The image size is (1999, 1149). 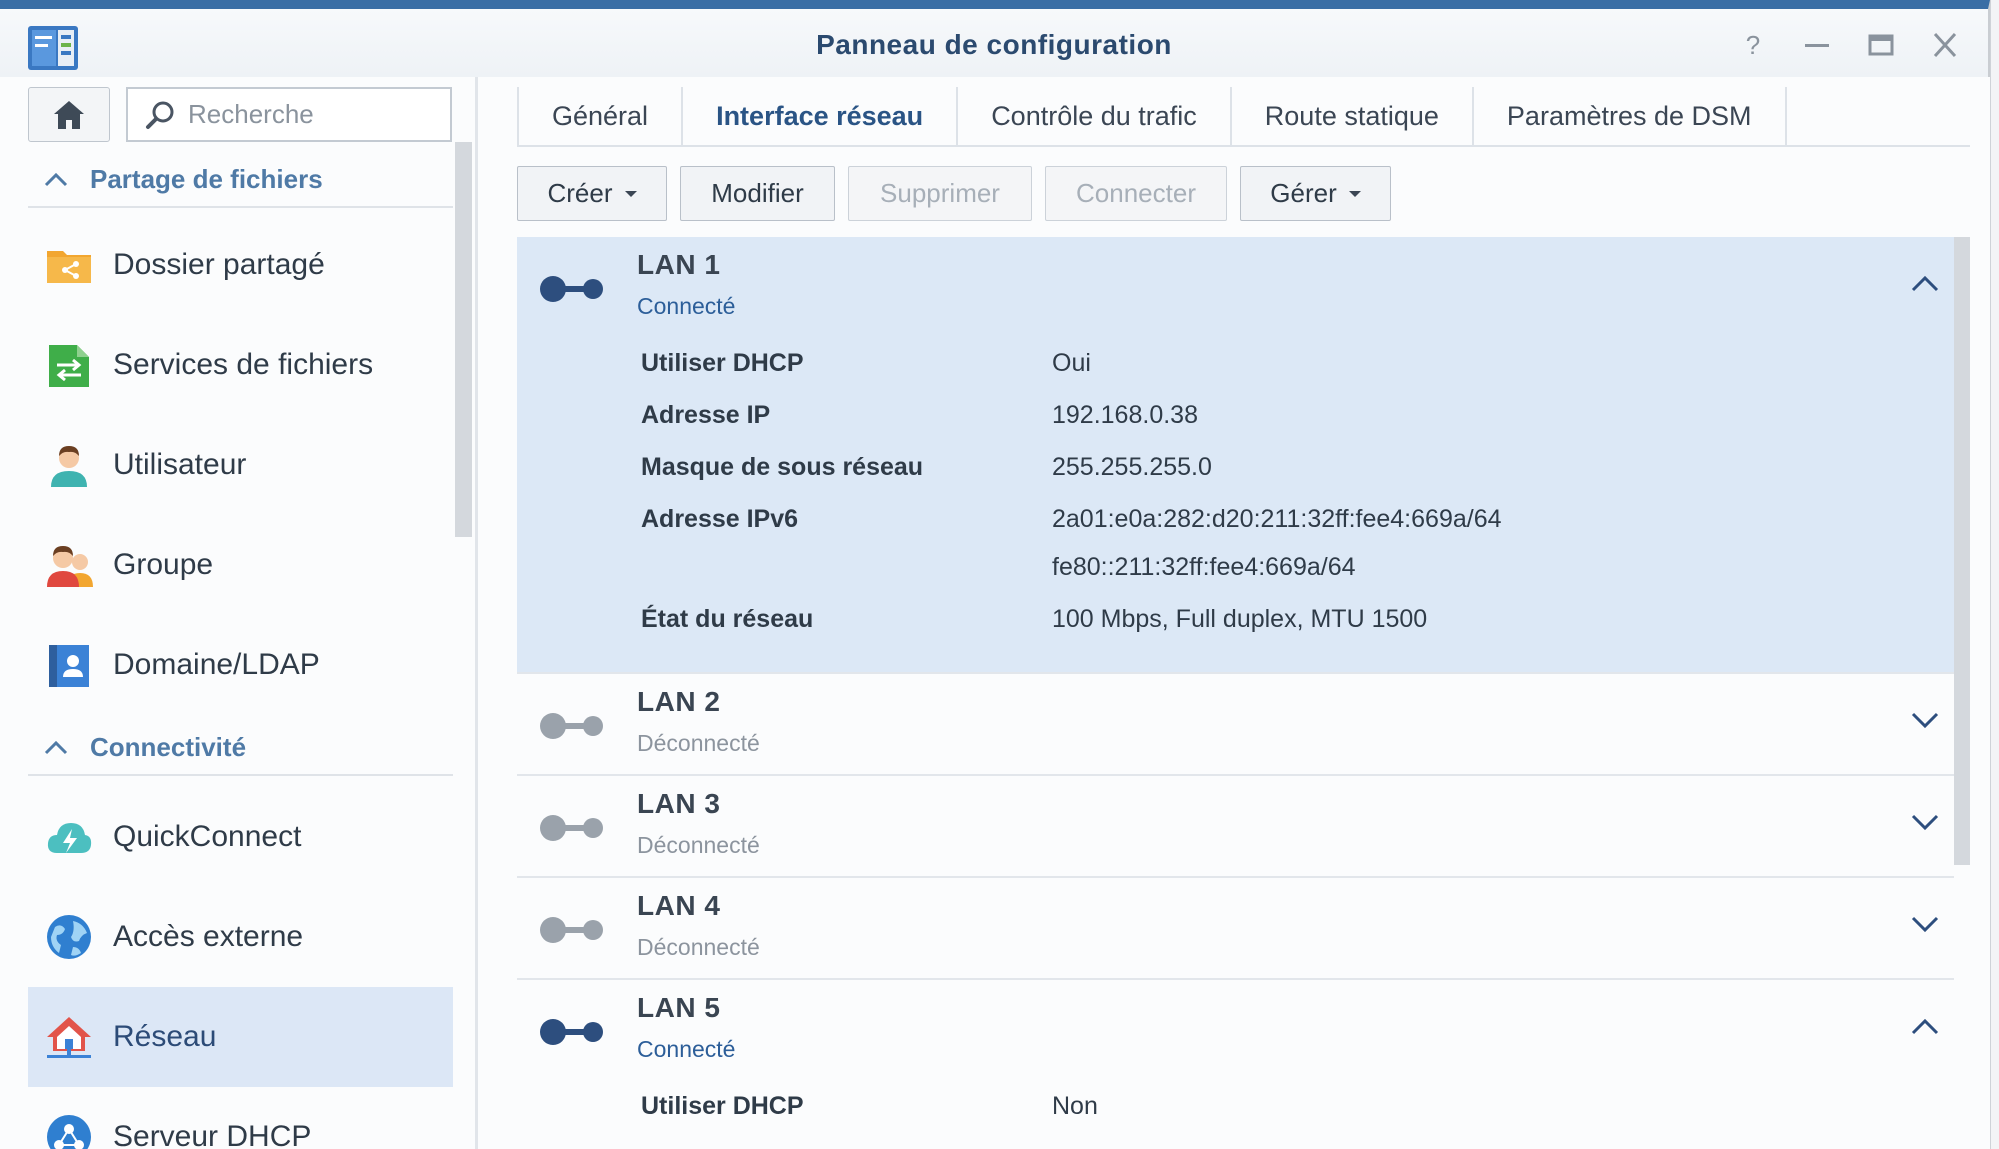 I want to click on interface-name: LAN 2, so click(x=679, y=701).